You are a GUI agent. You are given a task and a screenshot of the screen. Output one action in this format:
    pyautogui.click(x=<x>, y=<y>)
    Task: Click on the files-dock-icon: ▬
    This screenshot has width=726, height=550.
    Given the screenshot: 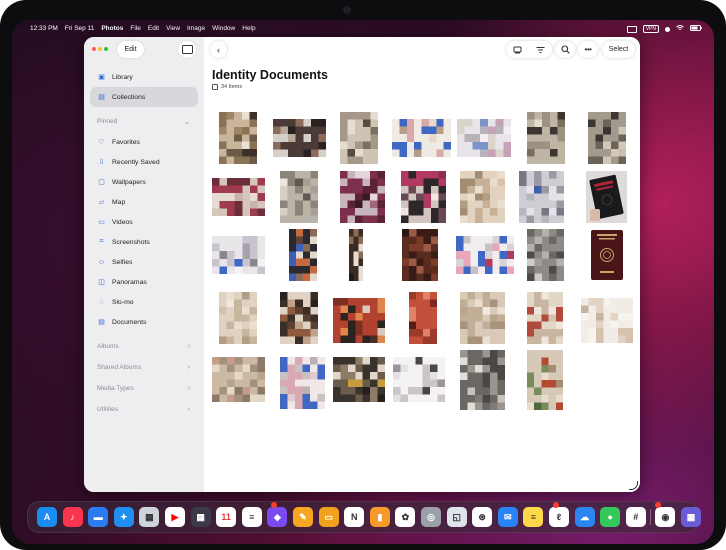 What is the action you would take?
    pyautogui.click(x=98, y=517)
    